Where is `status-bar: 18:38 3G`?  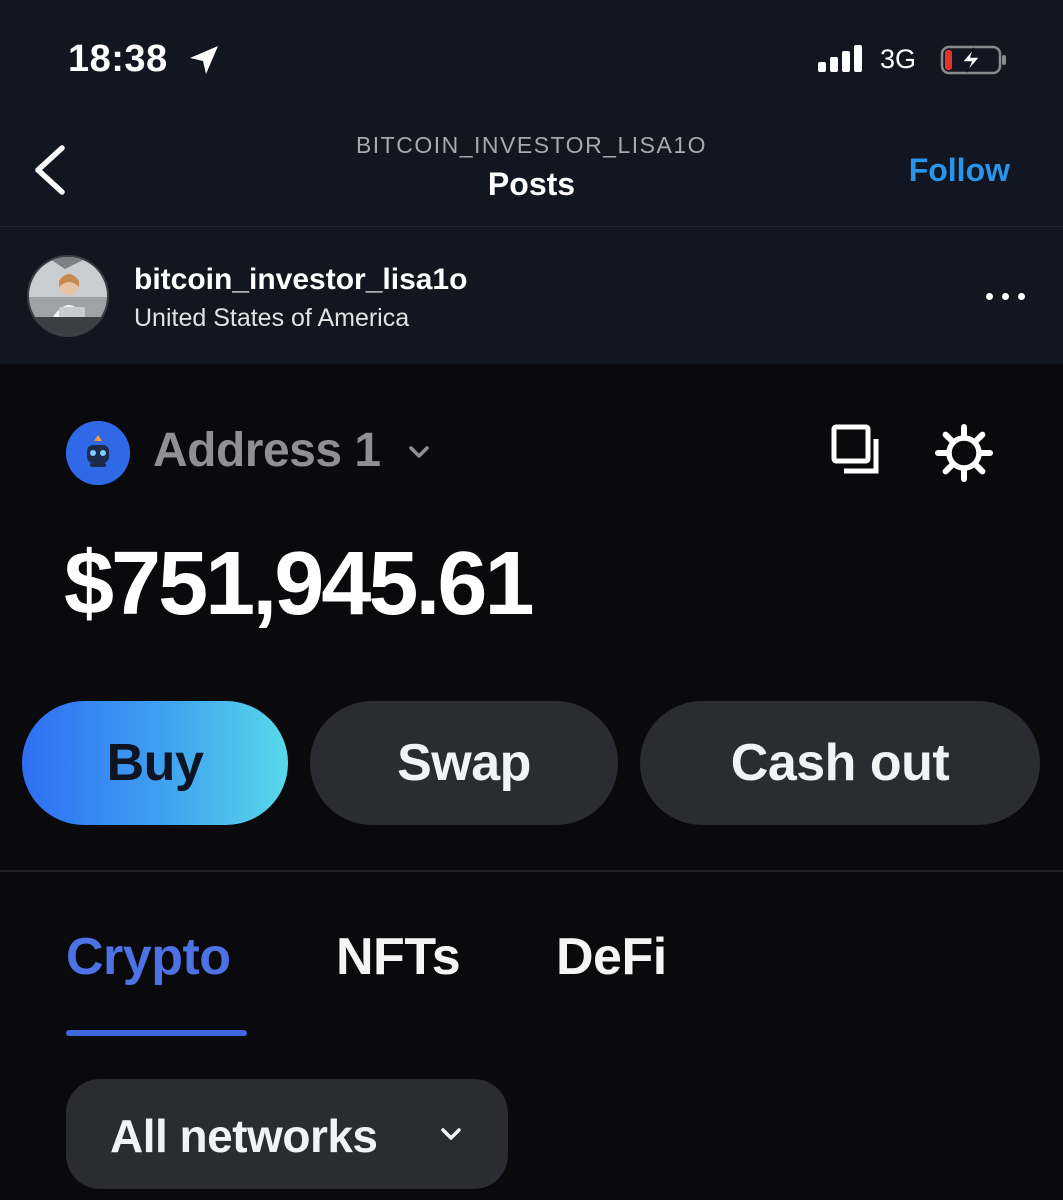
status-bar: 18:38 3G is located at coordinates (531, 55).